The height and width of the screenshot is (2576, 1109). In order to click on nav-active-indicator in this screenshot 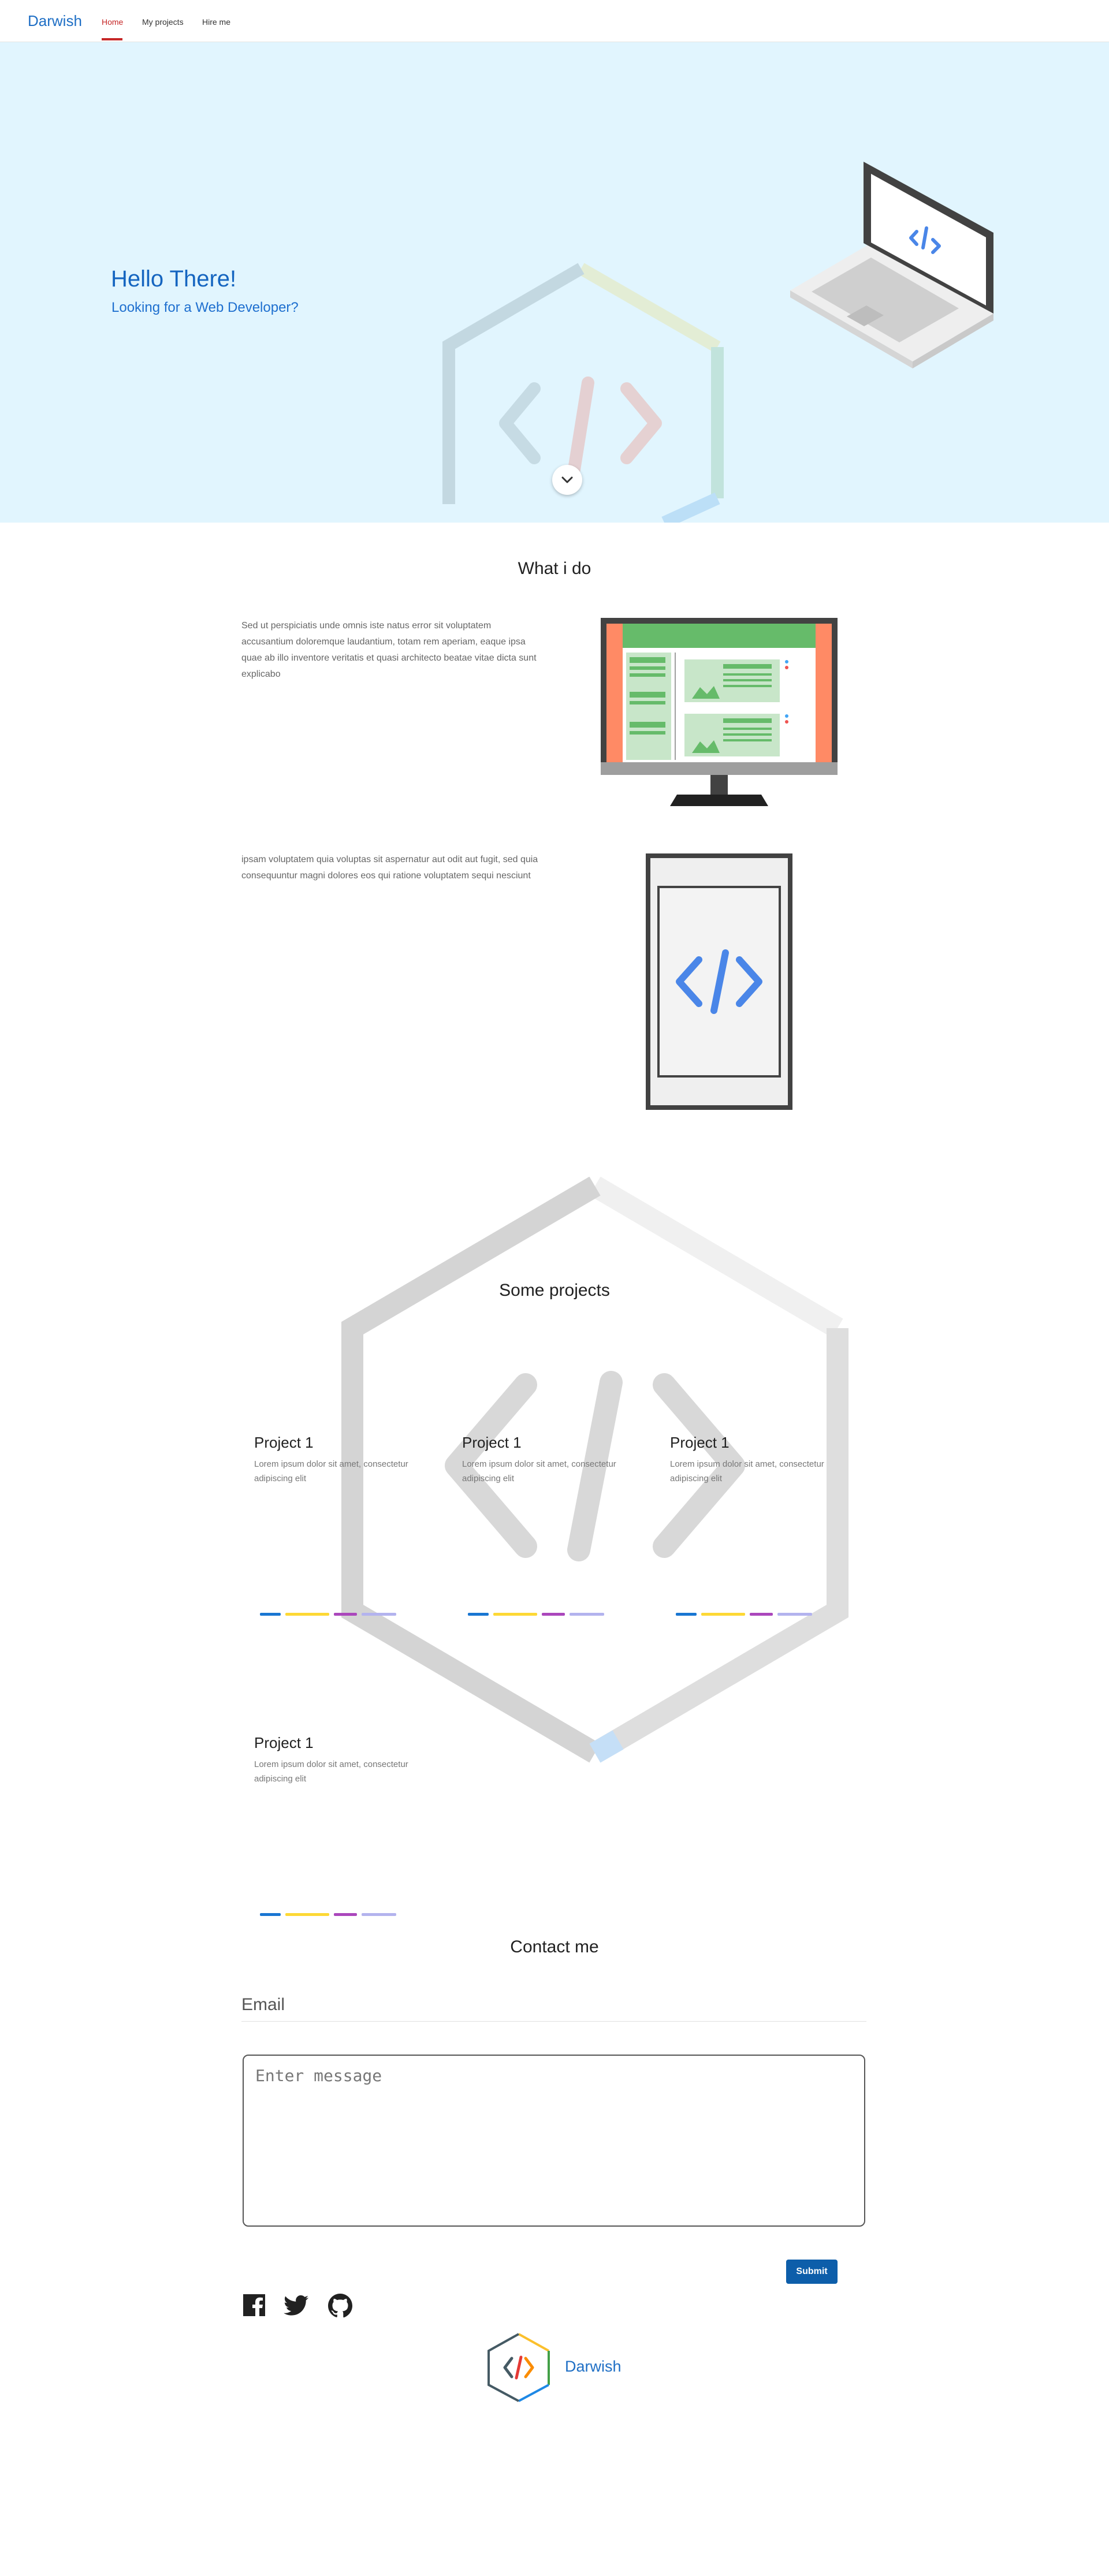, I will do `click(112, 39)`.